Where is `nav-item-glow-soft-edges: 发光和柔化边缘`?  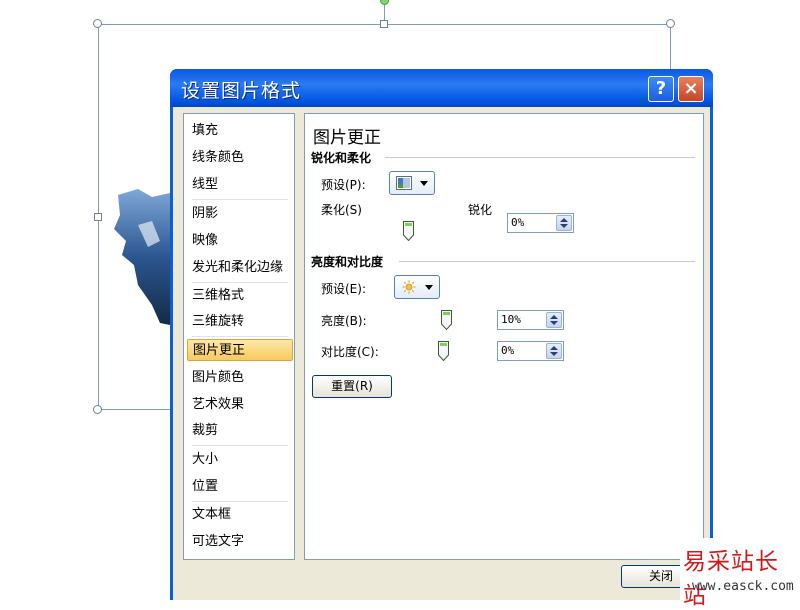 nav-item-glow-soft-edges: 发光和柔化边缘 is located at coordinates (237, 268).